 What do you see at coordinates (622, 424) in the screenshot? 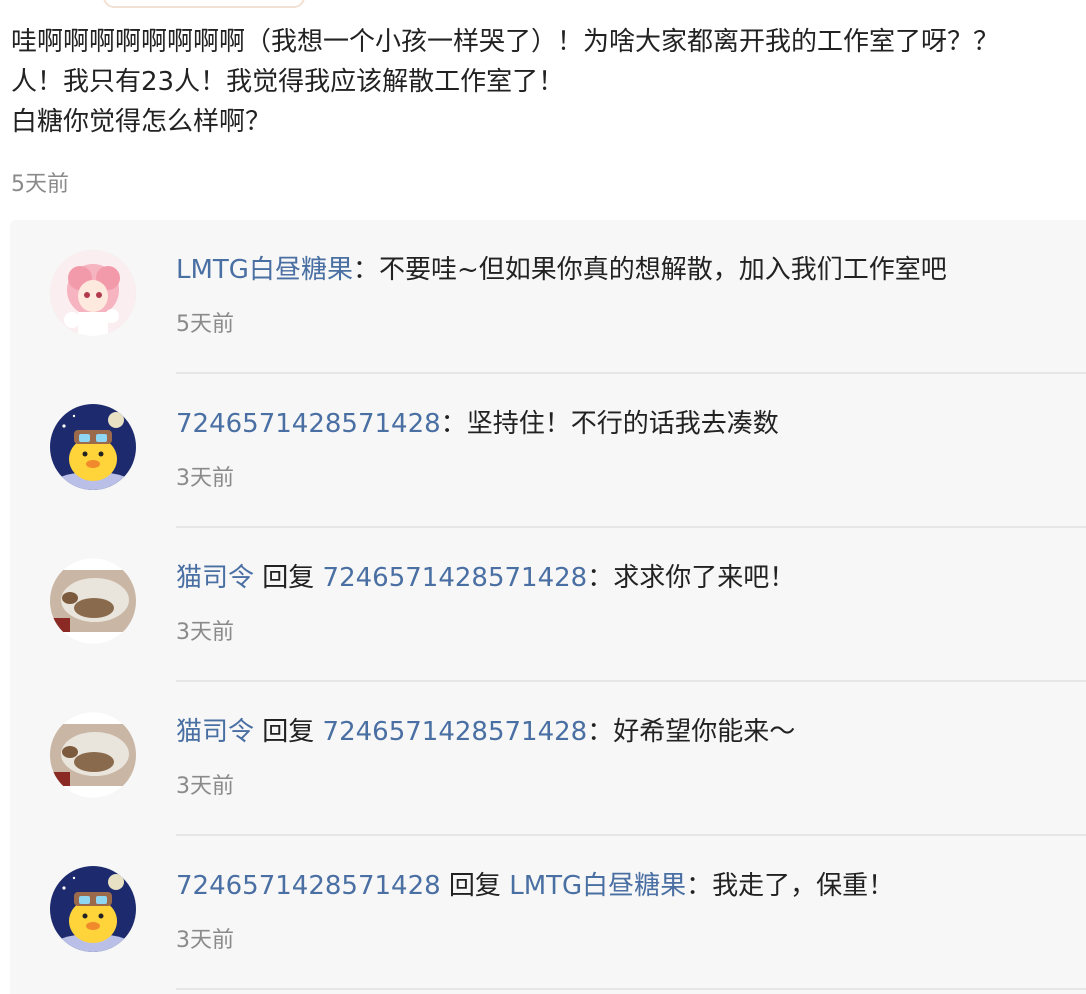
I see `comment-text: 坚持住！不行的话我去凑数` at bounding box center [622, 424].